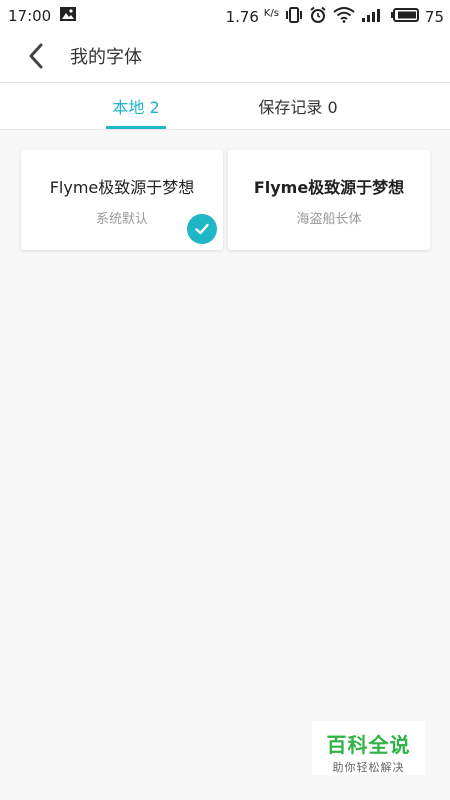  Describe the element at coordinates (344, 17) in the screenshot. I see `wifi-icon` at that location.